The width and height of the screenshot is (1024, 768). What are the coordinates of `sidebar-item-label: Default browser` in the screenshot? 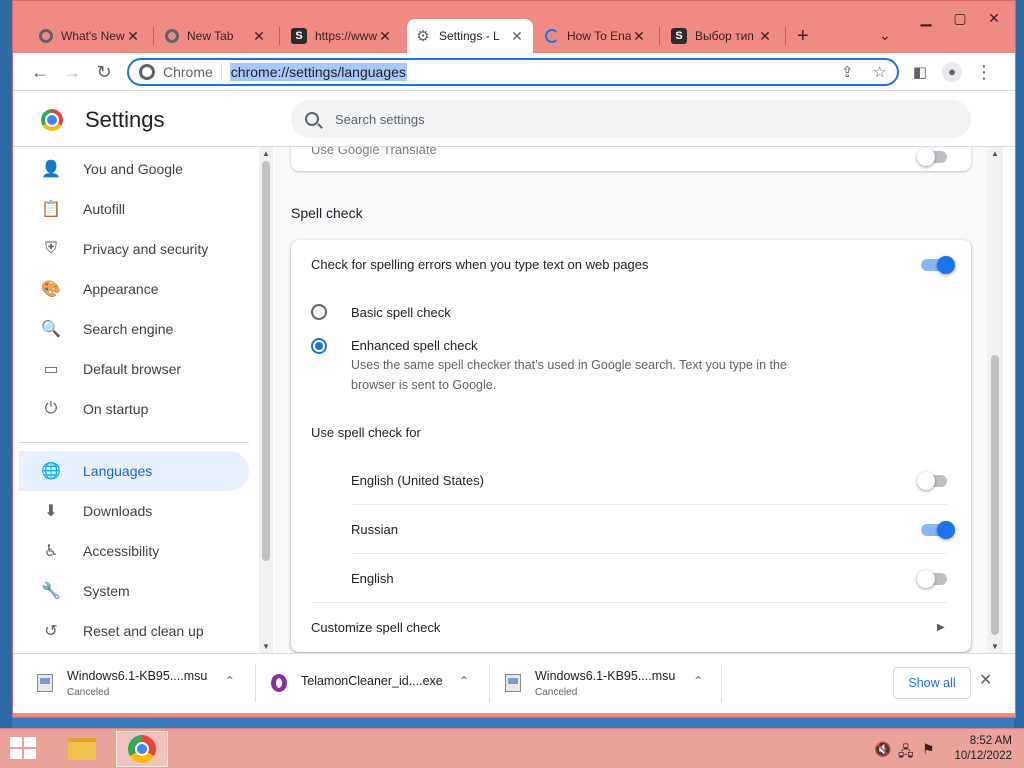 It's located at (132, 369).